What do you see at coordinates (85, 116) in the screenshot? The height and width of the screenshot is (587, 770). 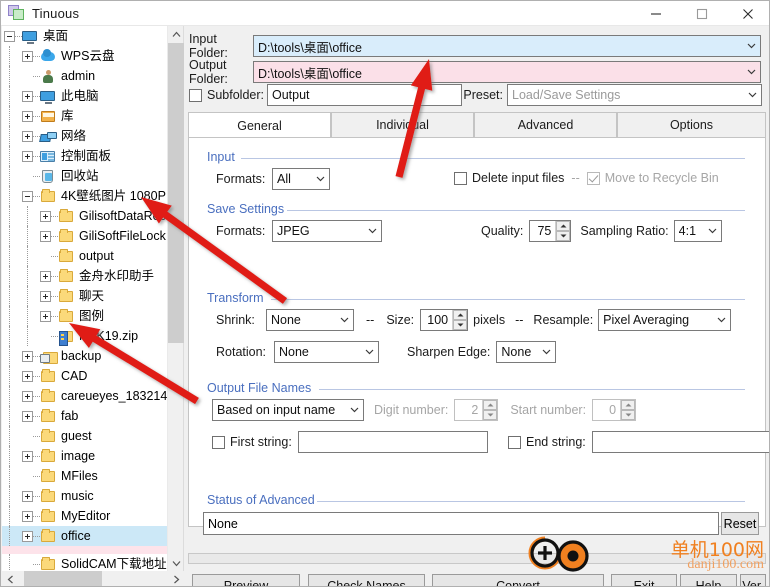 I see `tree-item-4: 库` at bounding box center [85, 116].